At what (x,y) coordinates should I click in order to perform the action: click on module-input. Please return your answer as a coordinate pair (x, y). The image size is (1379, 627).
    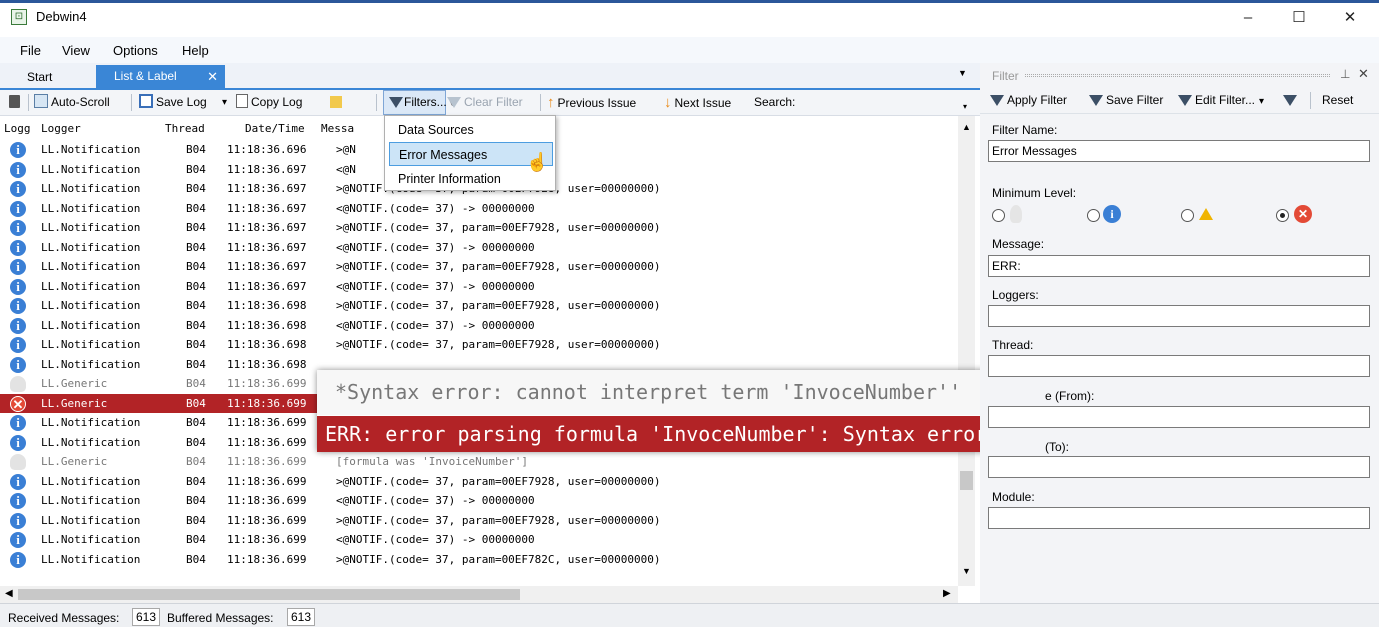
    Looking at the image, I should click on (1179, 518).